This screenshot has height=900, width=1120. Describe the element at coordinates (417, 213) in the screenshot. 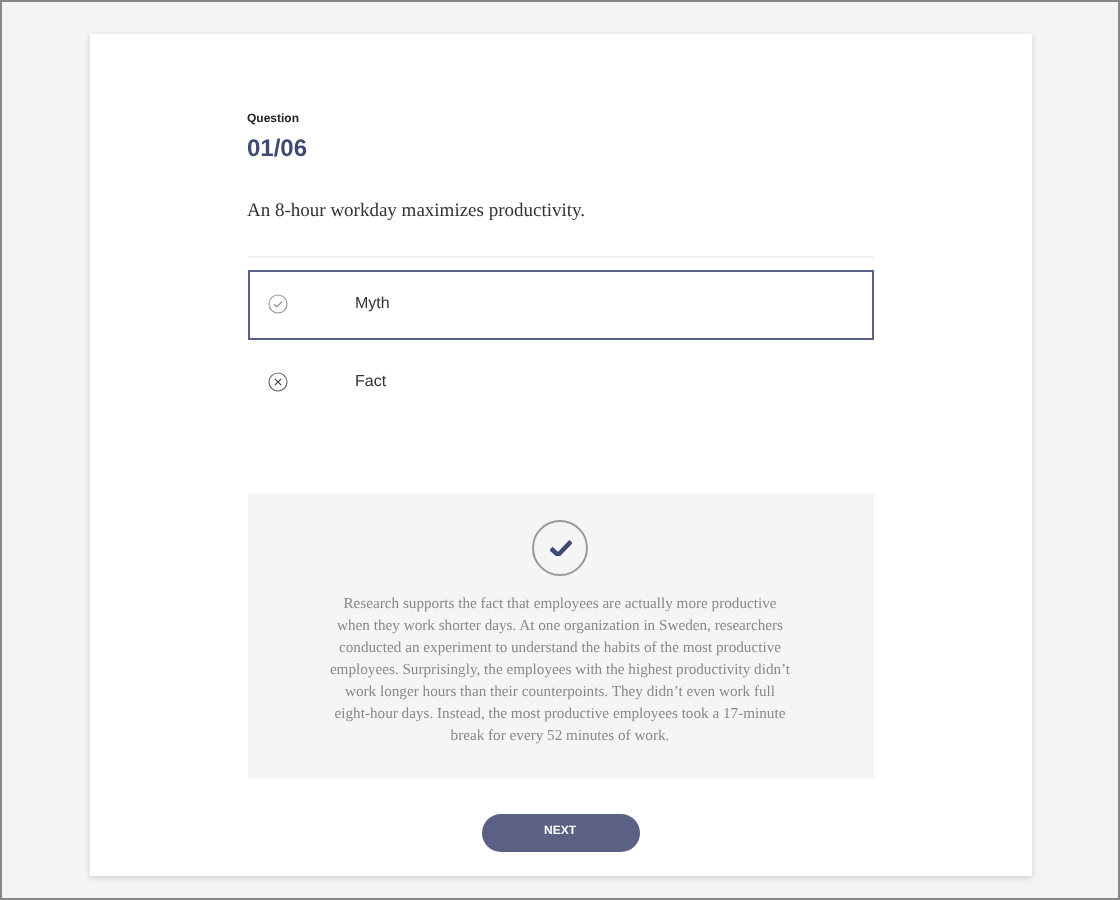

I see `question-text: An 8-hour workday maximizes productivity.` at that location.